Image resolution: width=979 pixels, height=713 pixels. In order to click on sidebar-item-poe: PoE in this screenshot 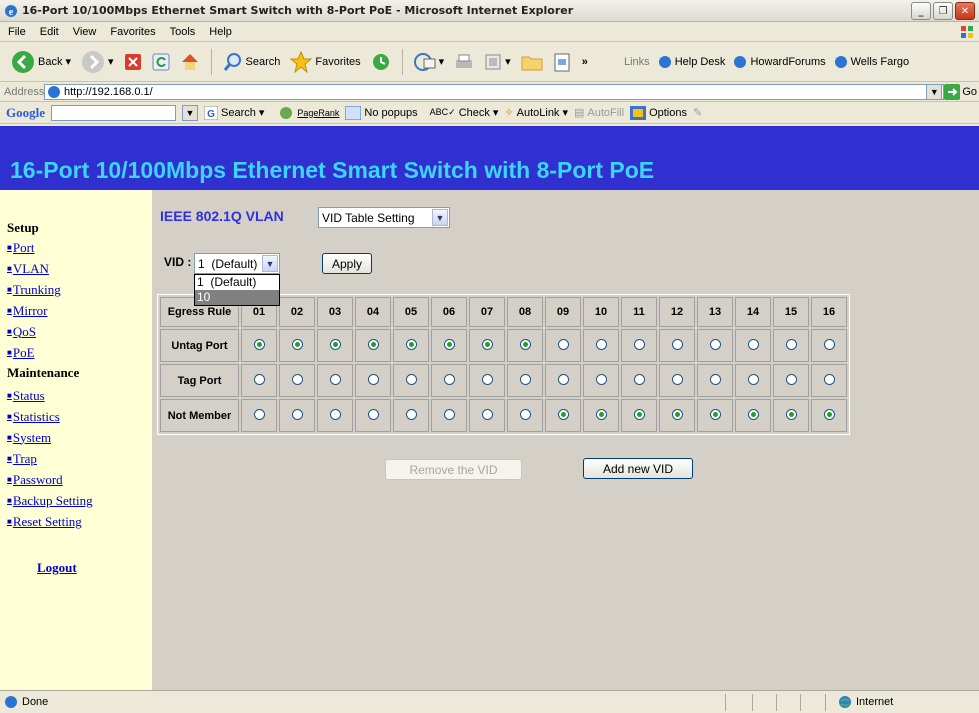, I will do `click(79, 352)`.